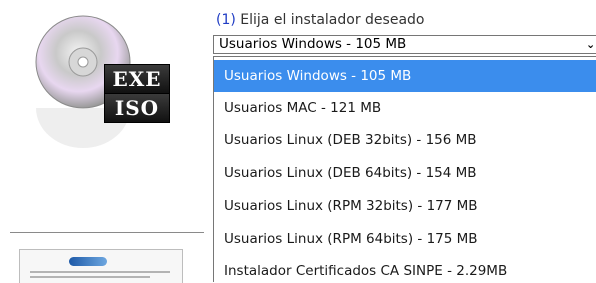 The height and width of the screenshot is (283, 596). I want to click on chevron-down-icon: ⌄, so click(591, 44).